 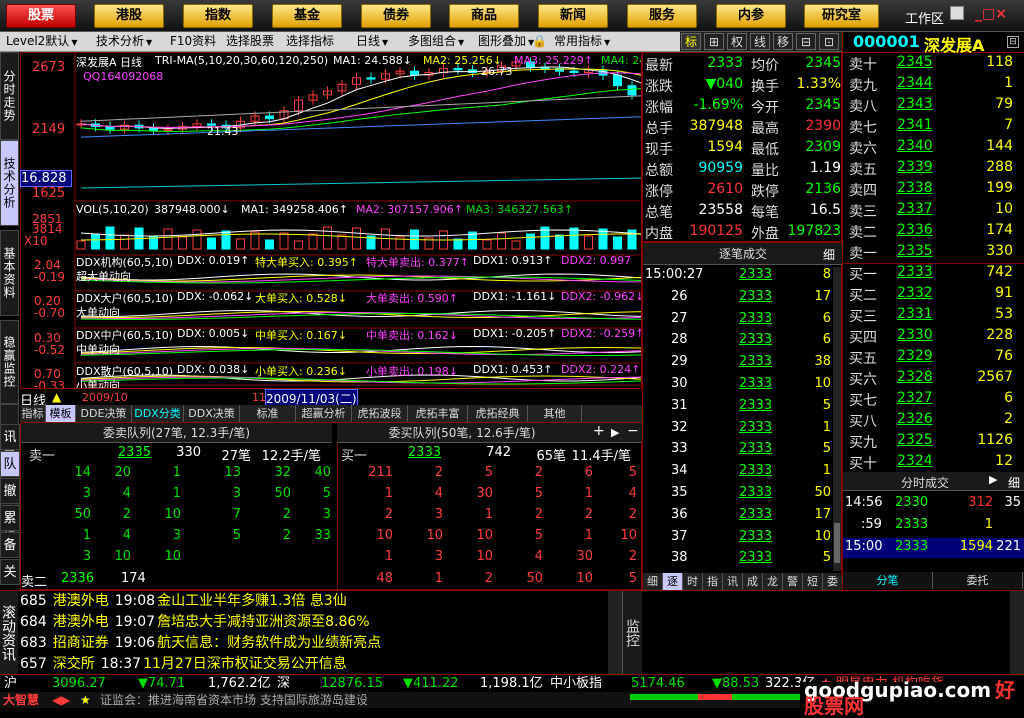 I want to click on menu-7: 服务, so click(x=662, y=16).